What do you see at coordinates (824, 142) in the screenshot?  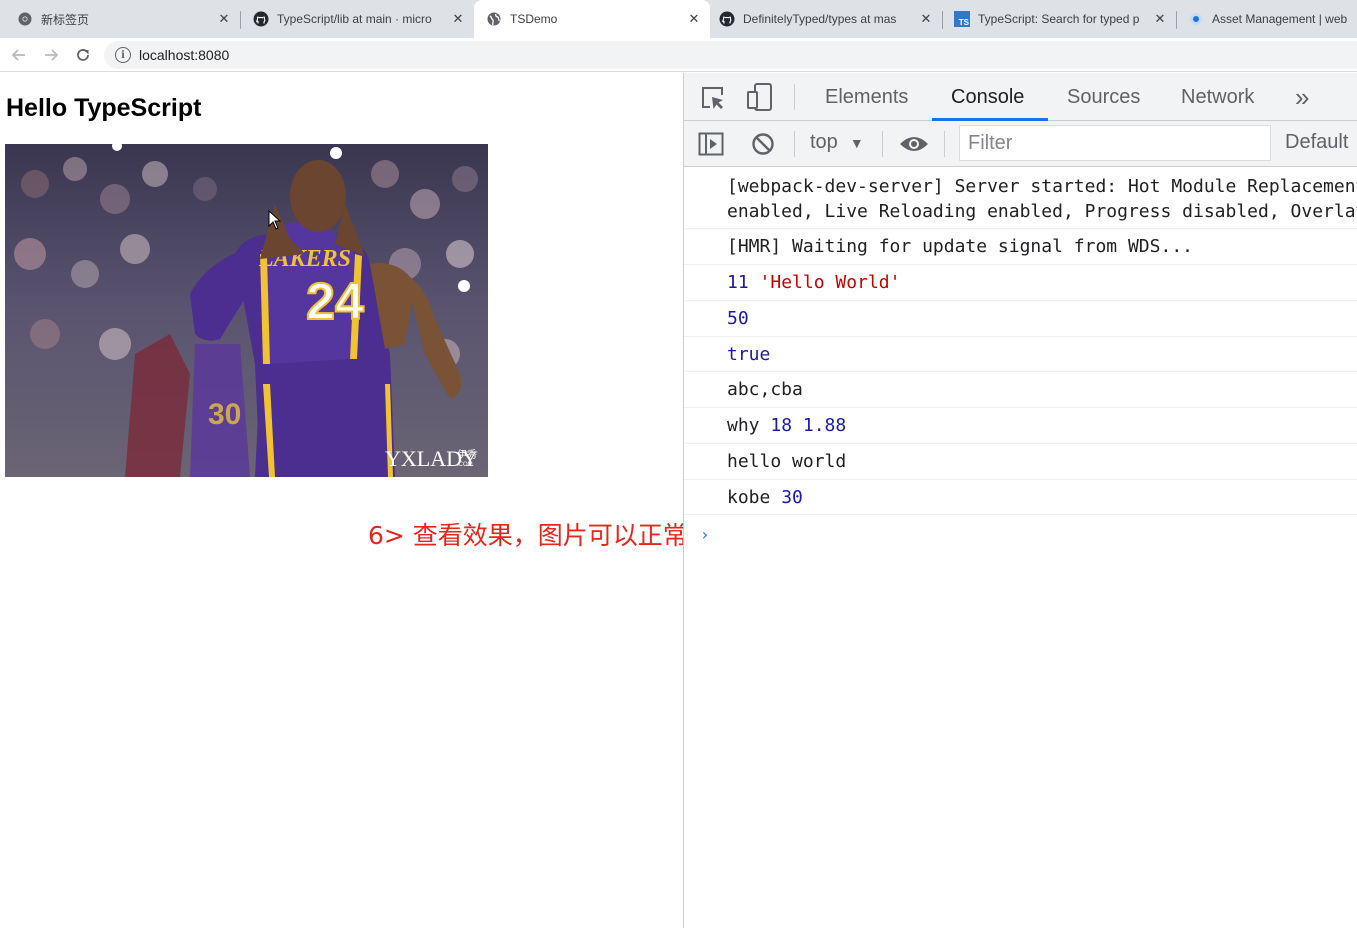 I see `context-selector-value: top` at bounding box center [824, 142].